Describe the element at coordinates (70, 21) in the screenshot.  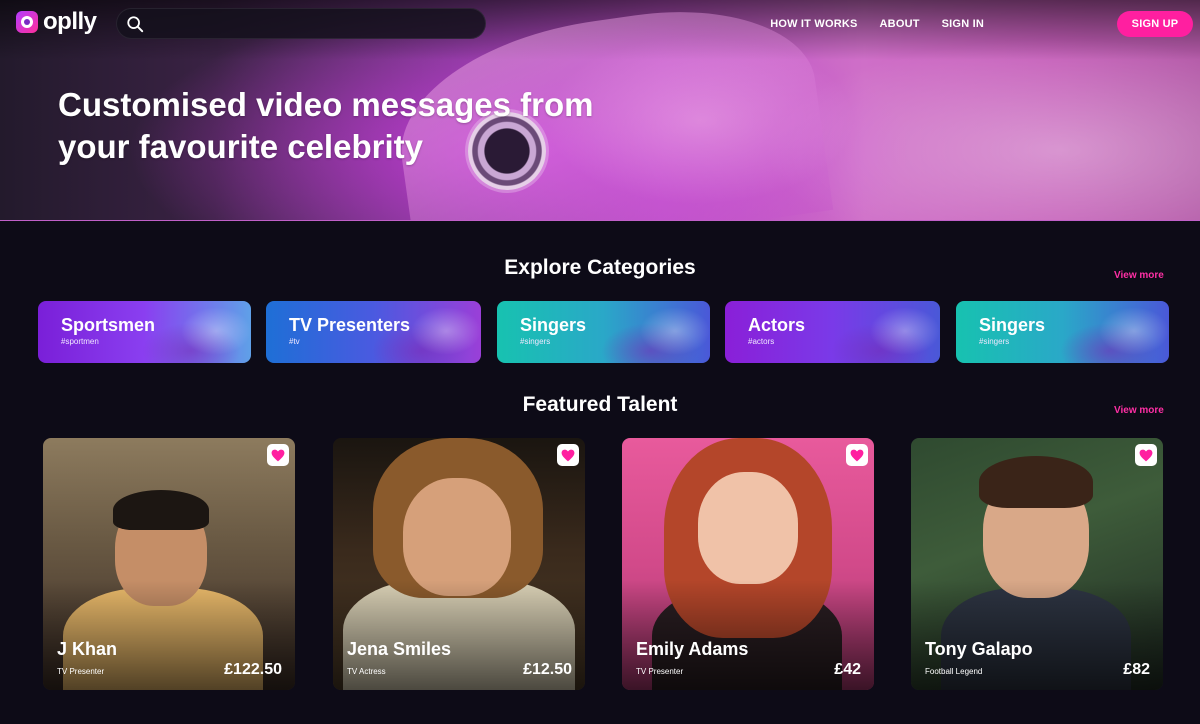
I see `logo-text: oplly` at that location.